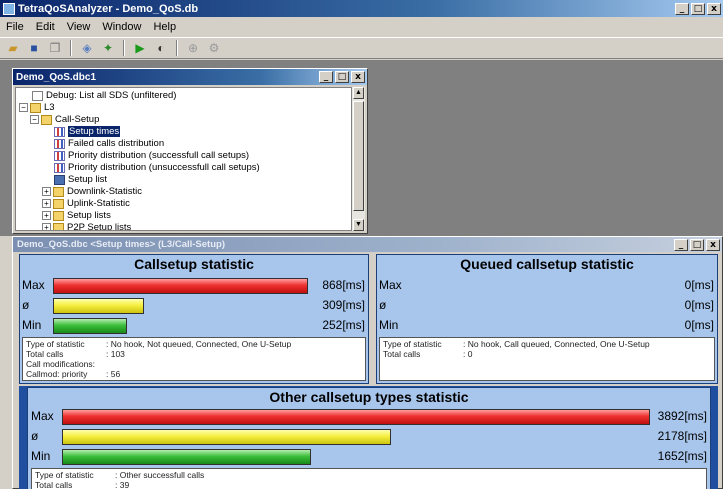 The height and width of the screenshot is (489, 723). What do you see at coordinates (343, 285) in the screenshot?
I see `callsetup-max-value: 868[ms]` at bounding box center [343, 285].